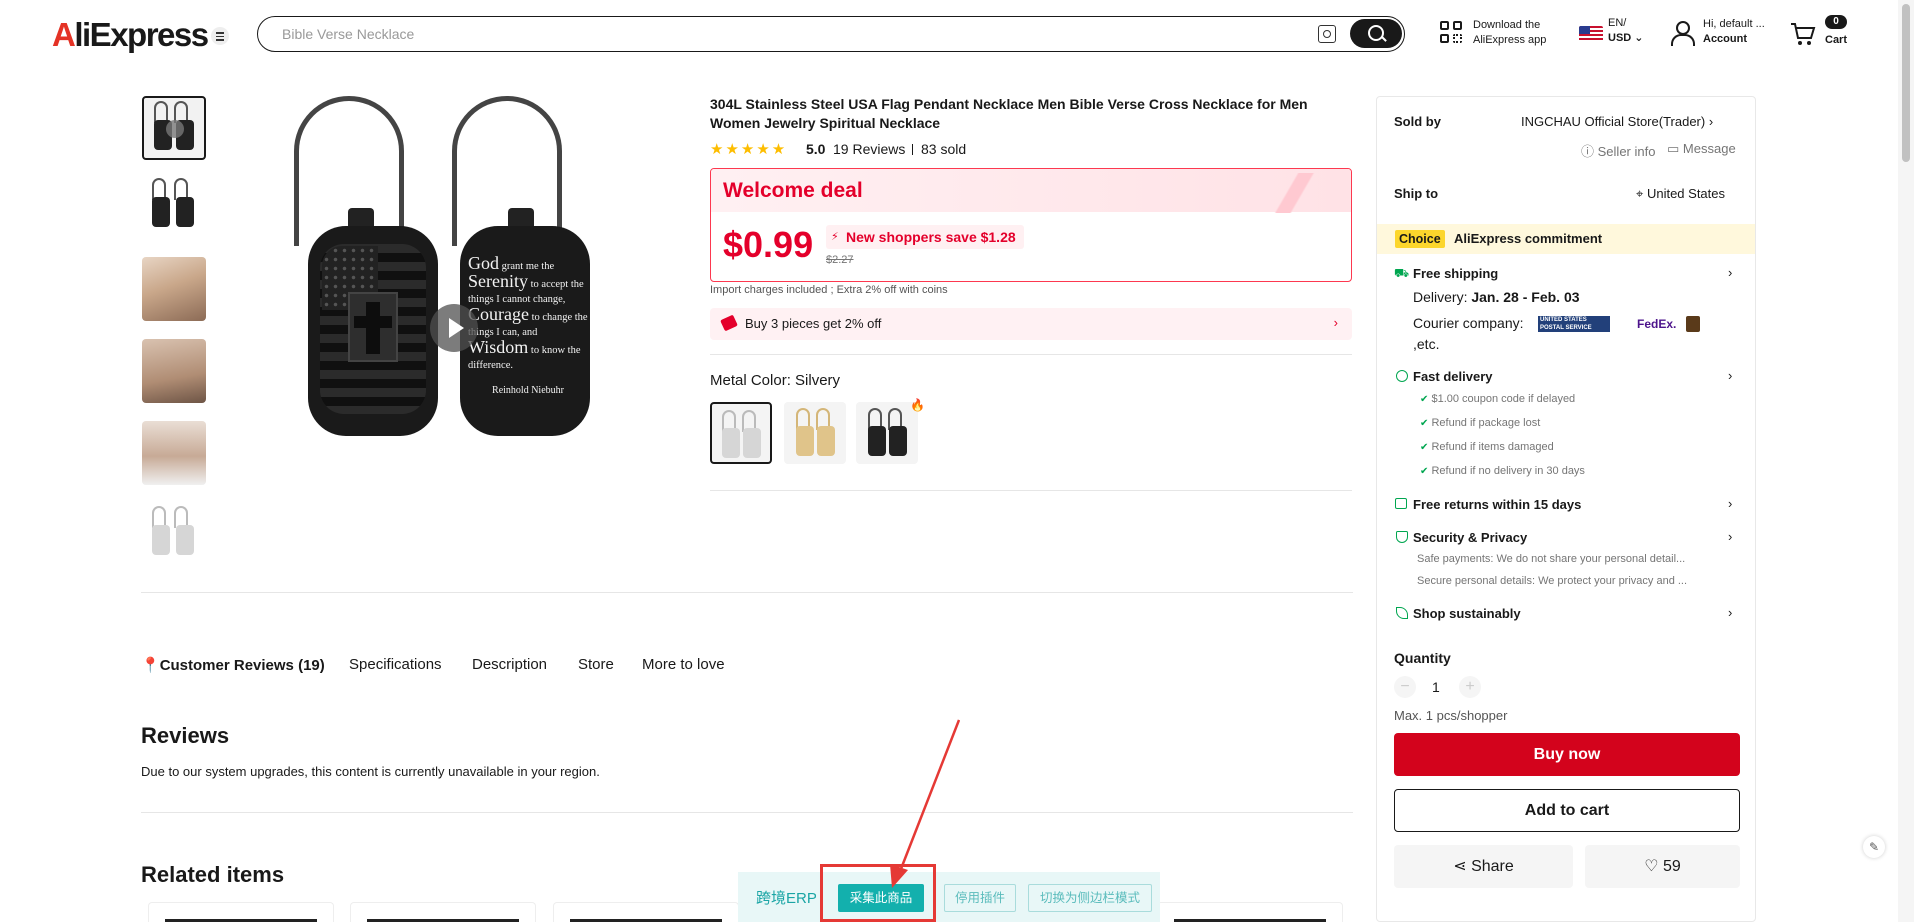  Describe the element at coordinates (1701, 149) in the screenshot. I see `message-link: ▭ Message` at that location.